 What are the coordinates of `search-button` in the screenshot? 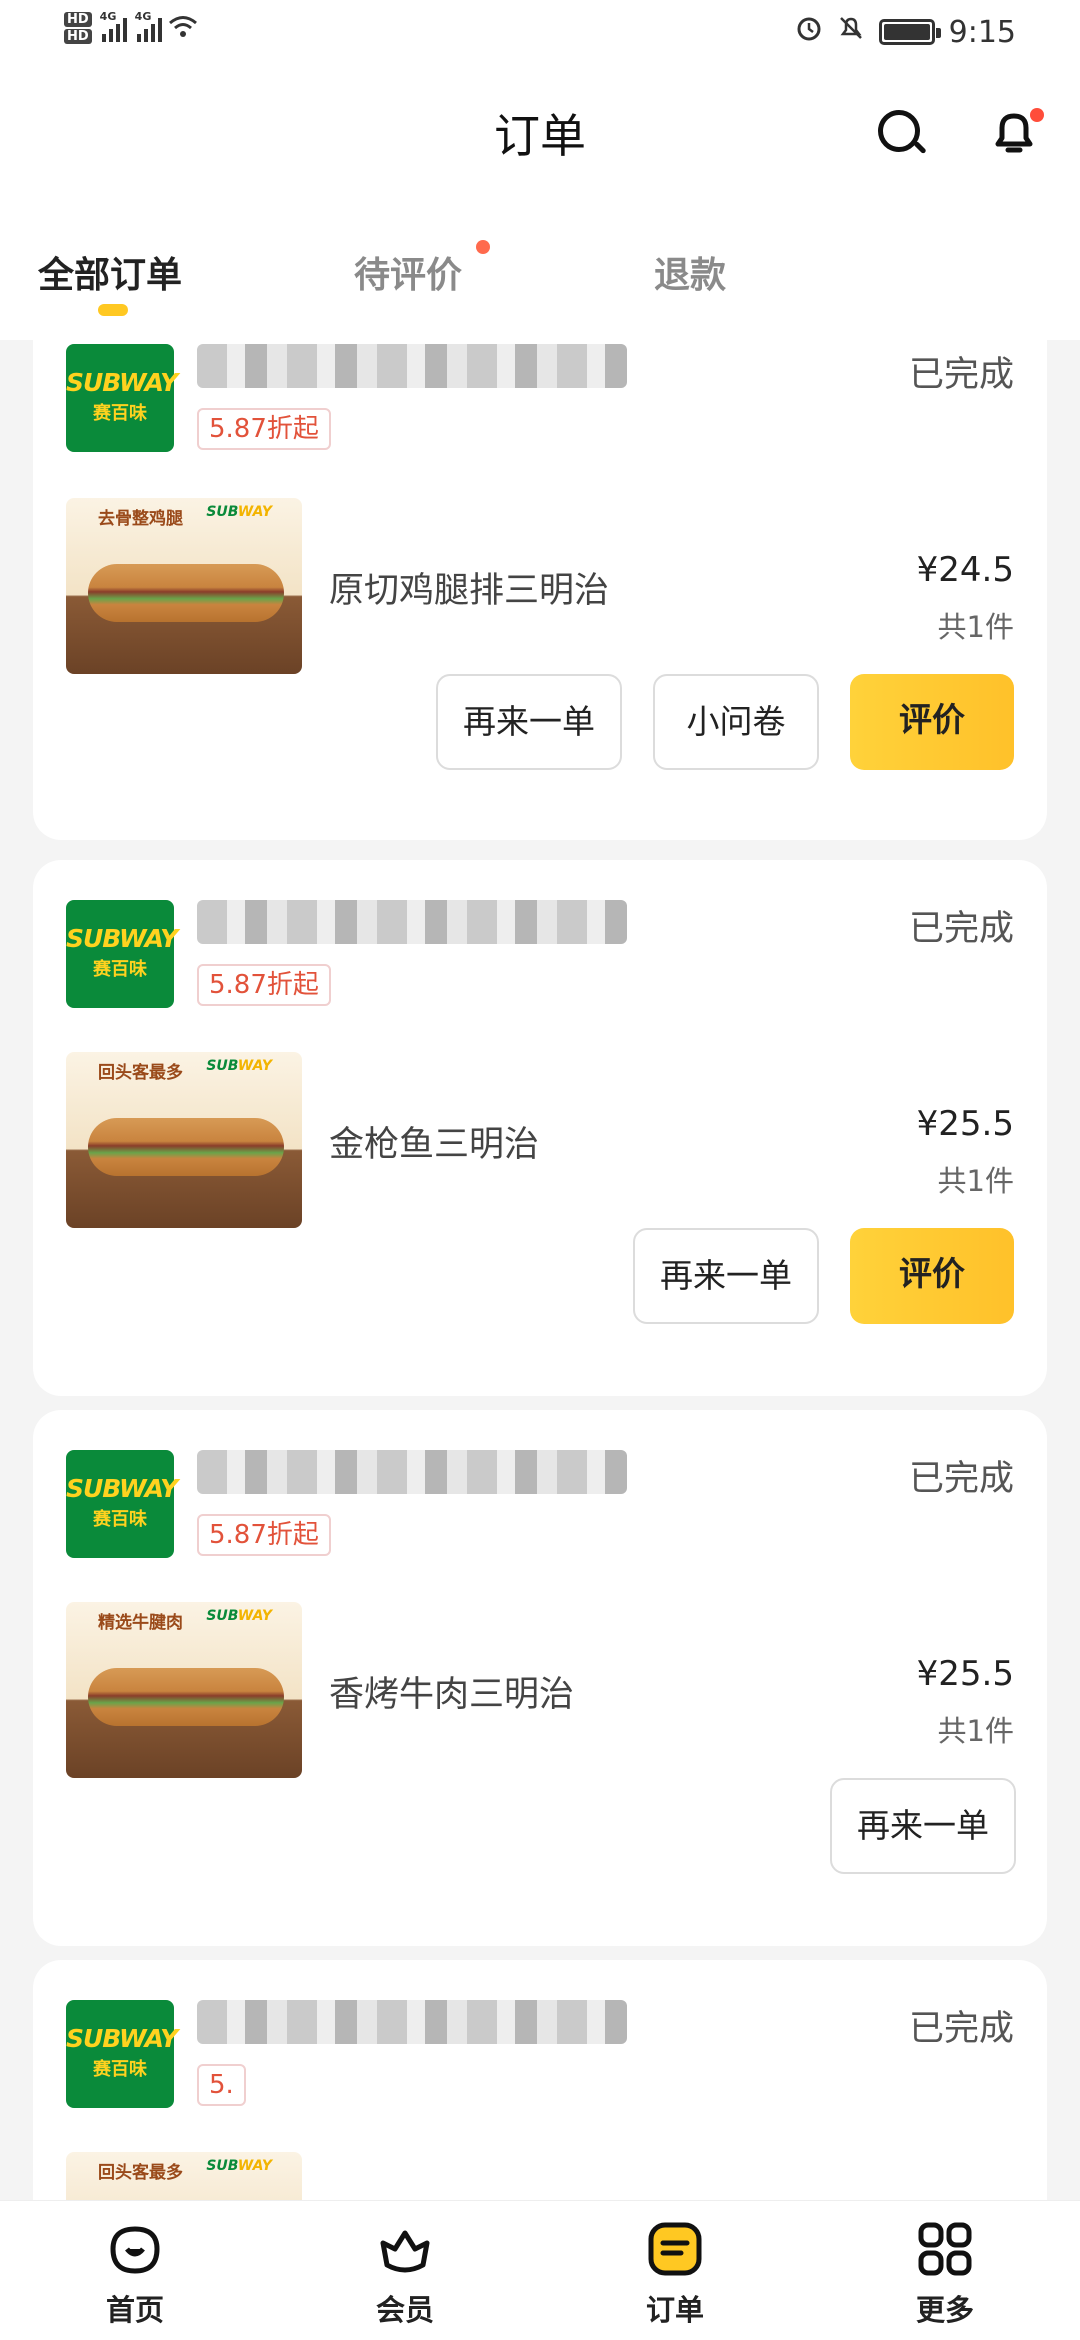 It's located at (902, 134).